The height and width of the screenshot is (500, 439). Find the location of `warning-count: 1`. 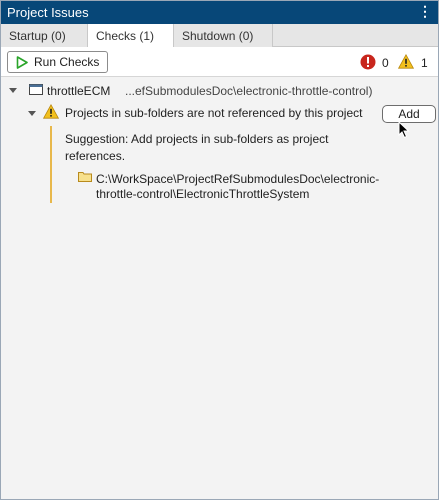

warning-count: 1 is located at coordinates (424, 63).